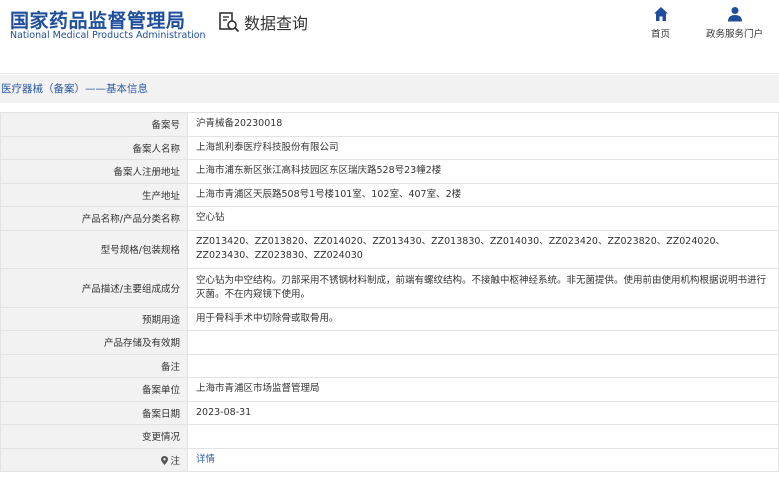 This screenshot has height=493, width=779. I want to click on table-row: 备案日期 2023-08-31, so click(389, 412).